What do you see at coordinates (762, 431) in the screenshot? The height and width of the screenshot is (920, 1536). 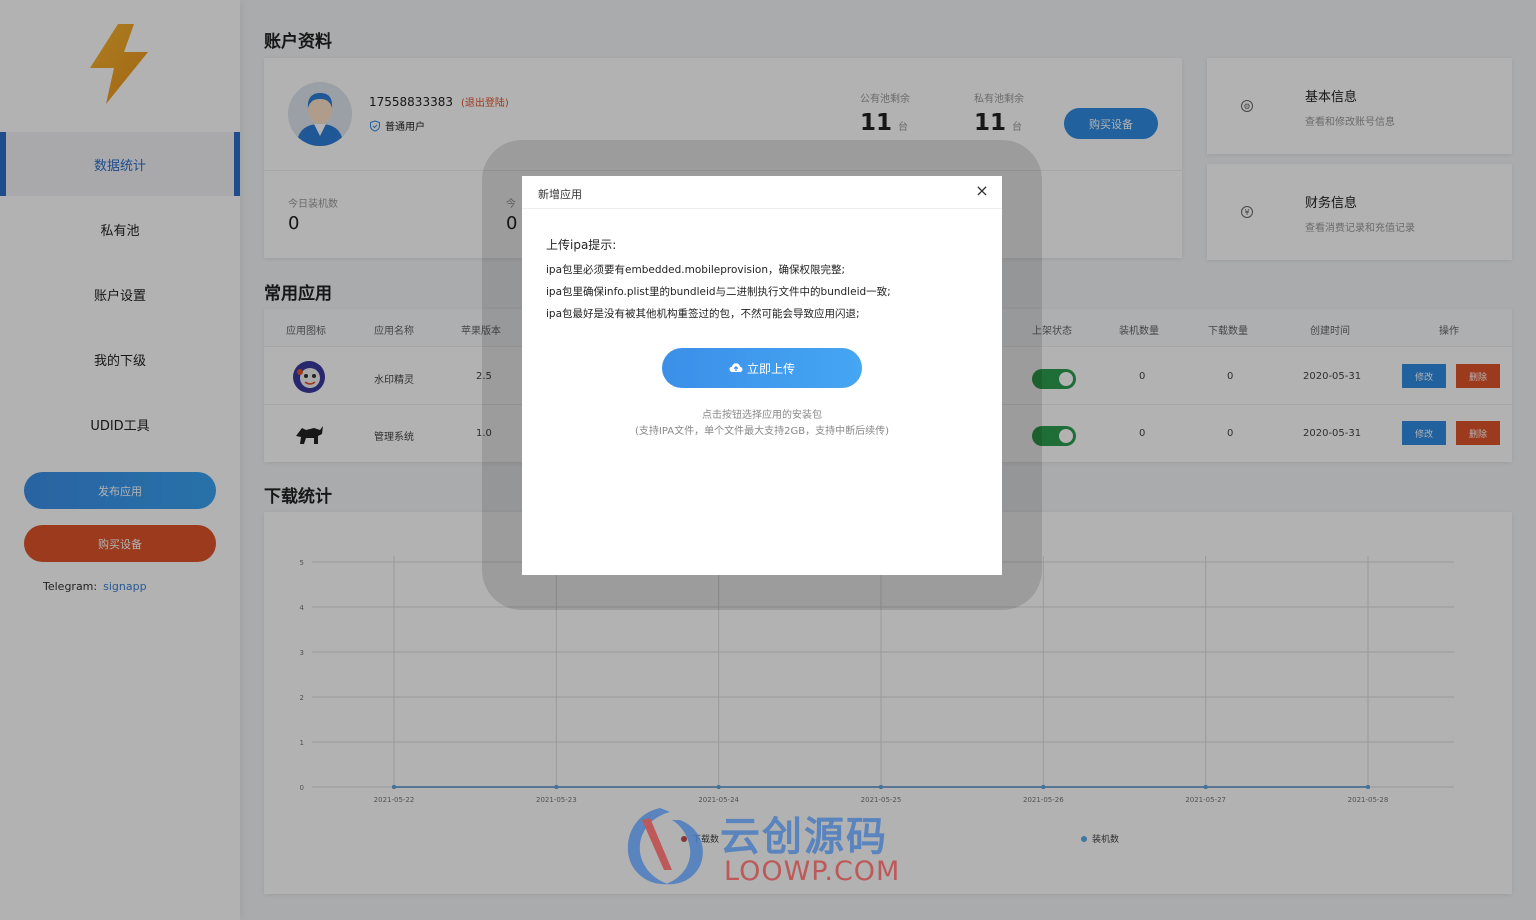 I see `upload-hint-detail: (支持IPA文件，单个文件最大支持2GB，支持中断后续传)` at bounding box center [762, 431].